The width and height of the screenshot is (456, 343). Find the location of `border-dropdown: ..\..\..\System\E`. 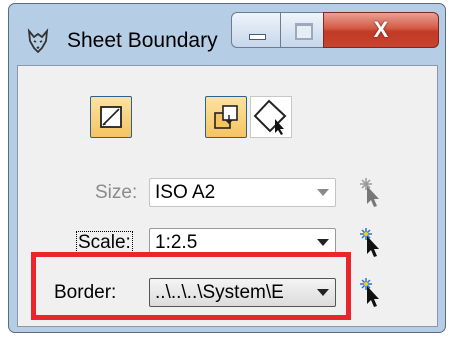

border-dropdown: ..\..\..\System\E is located at coordinates (242, 292).